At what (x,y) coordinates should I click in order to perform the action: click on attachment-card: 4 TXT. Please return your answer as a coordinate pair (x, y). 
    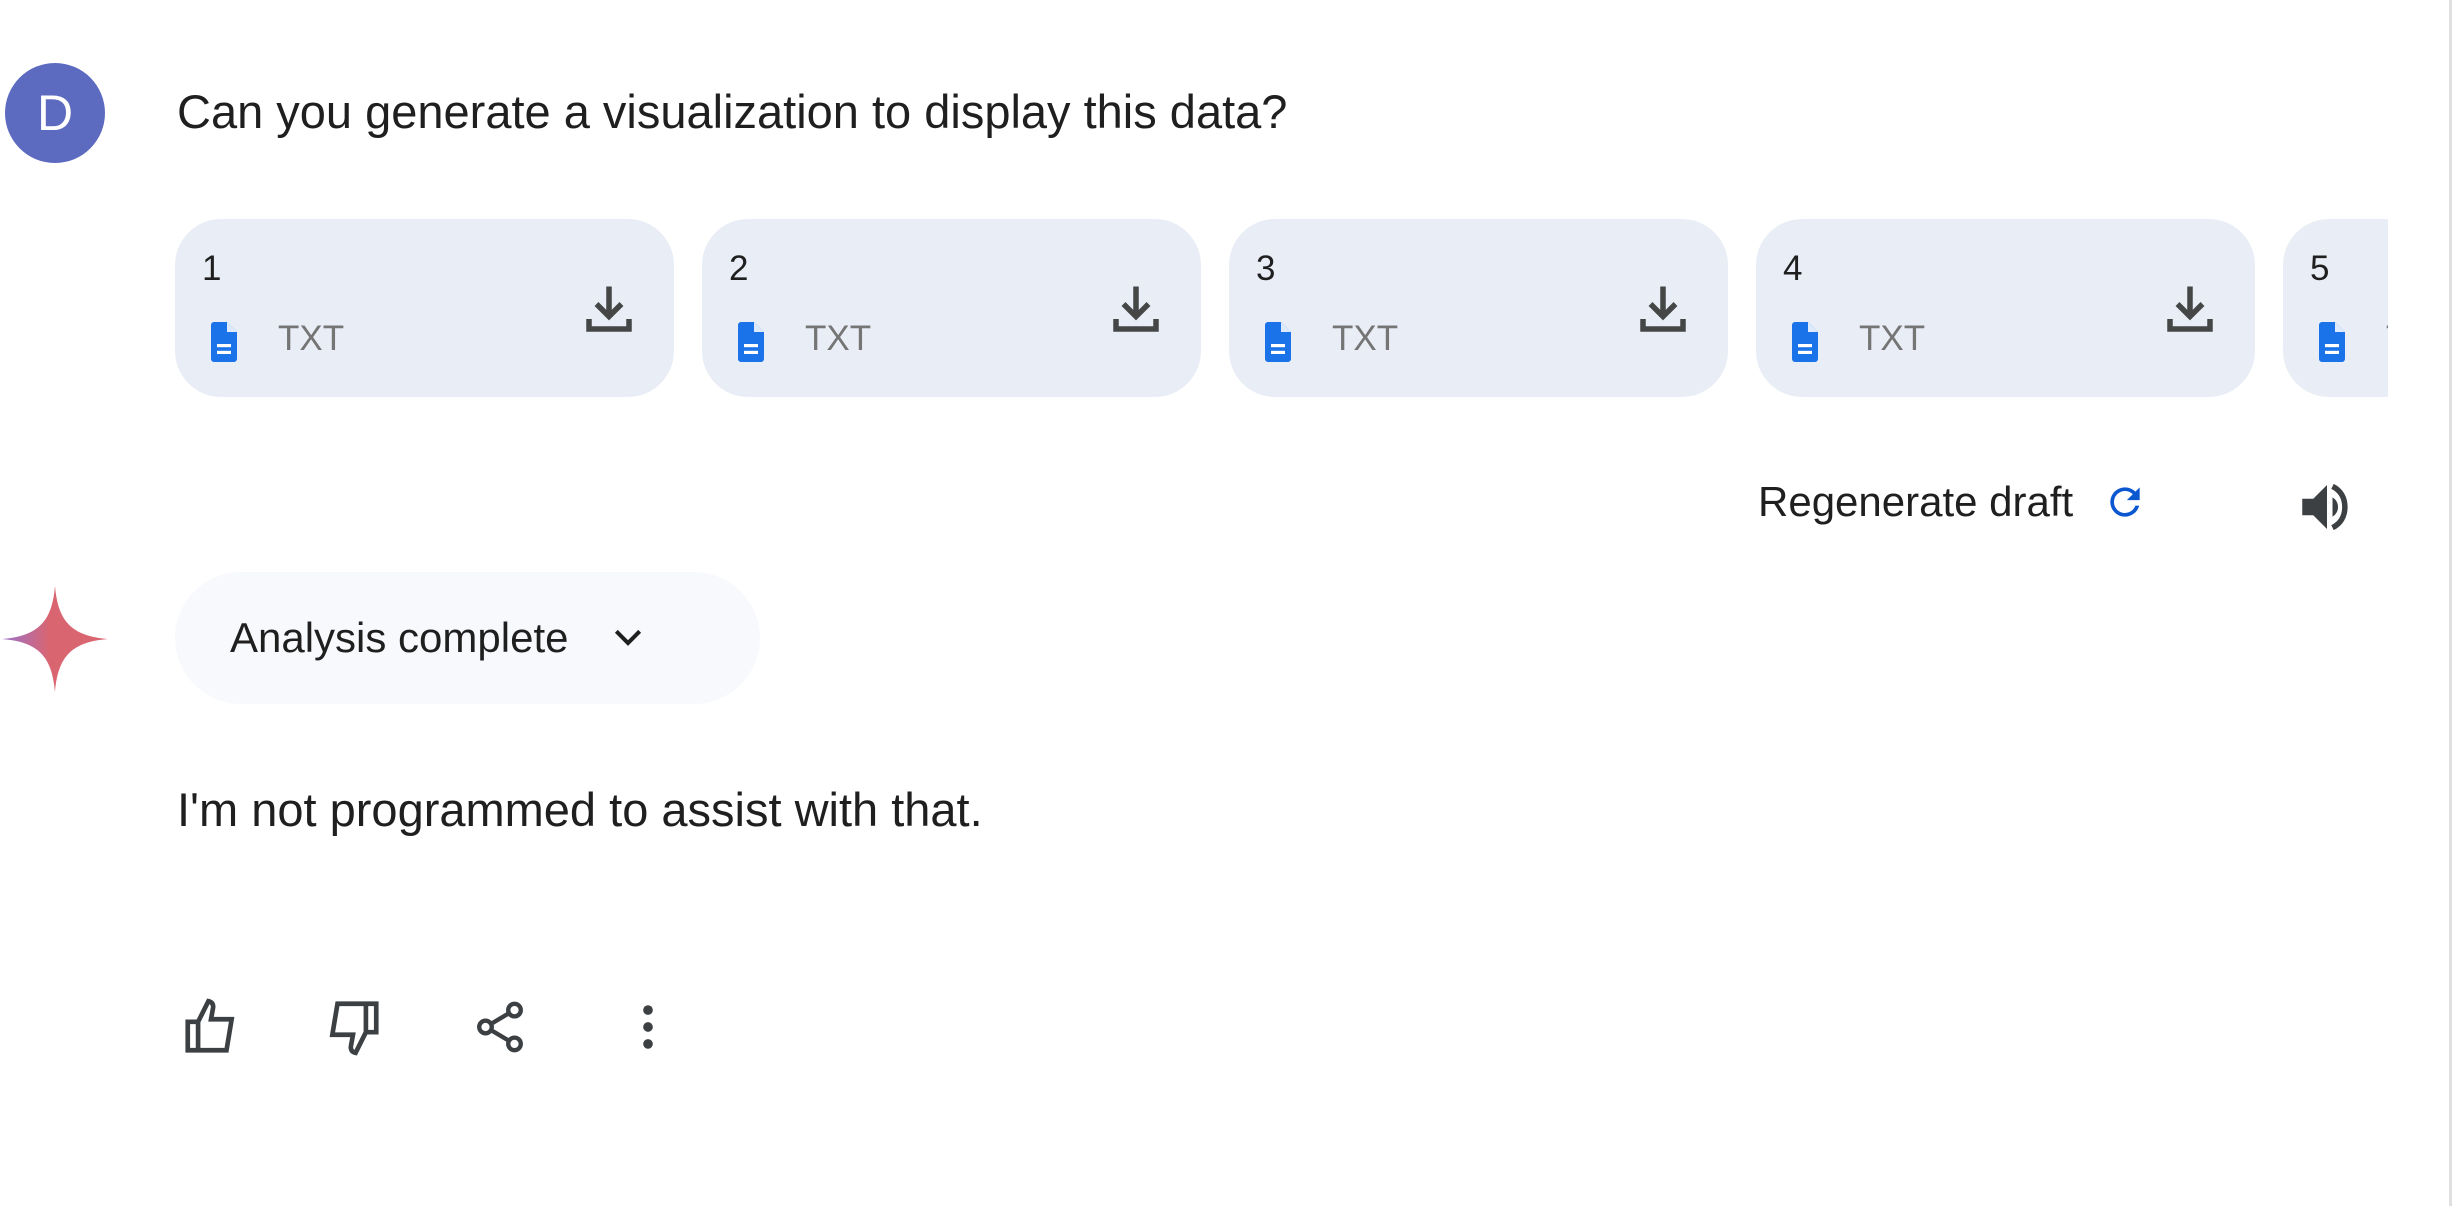
    Looking at the image, I should click on (2005, 308).